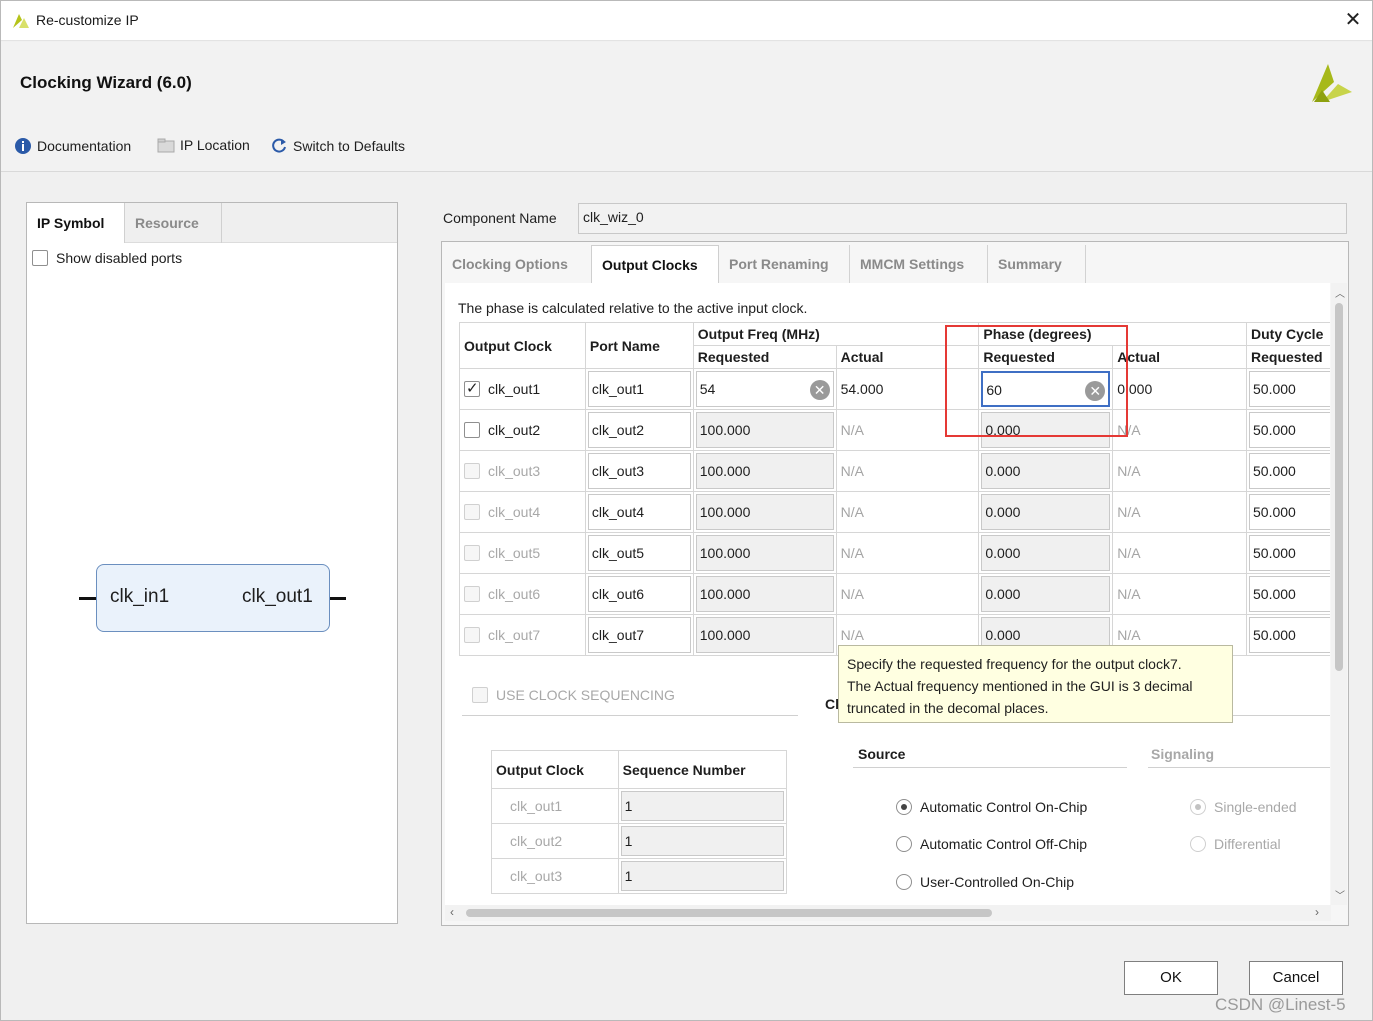 This screenshot has width=1373, height=1021. What do you see at coordinates (522, 635) in the screenshot?
I see `output-clock-cell: clk_out7` at bounding box center [522, 635].